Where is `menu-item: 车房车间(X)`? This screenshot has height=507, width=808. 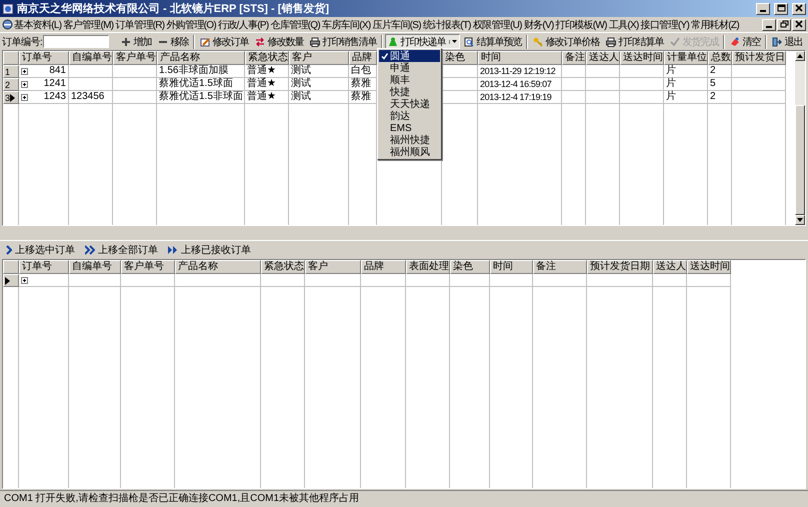
menu-item: 车房车间(X) is located at coordinates (346, 25).